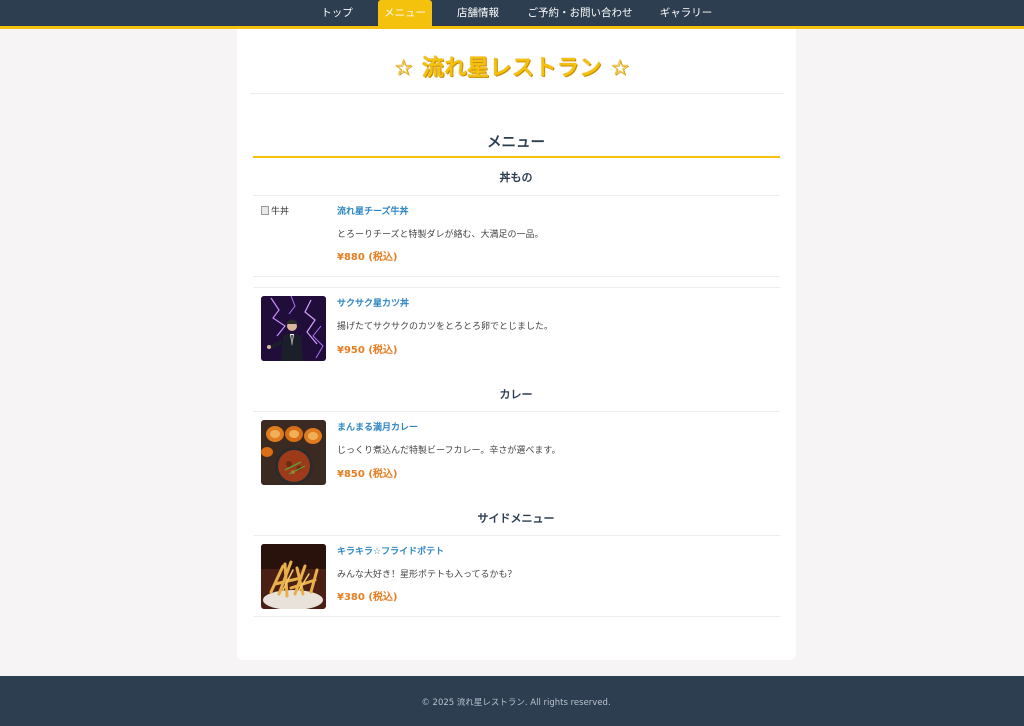  I want to click on image-alt-text: 牛丼, so click(280, 212).